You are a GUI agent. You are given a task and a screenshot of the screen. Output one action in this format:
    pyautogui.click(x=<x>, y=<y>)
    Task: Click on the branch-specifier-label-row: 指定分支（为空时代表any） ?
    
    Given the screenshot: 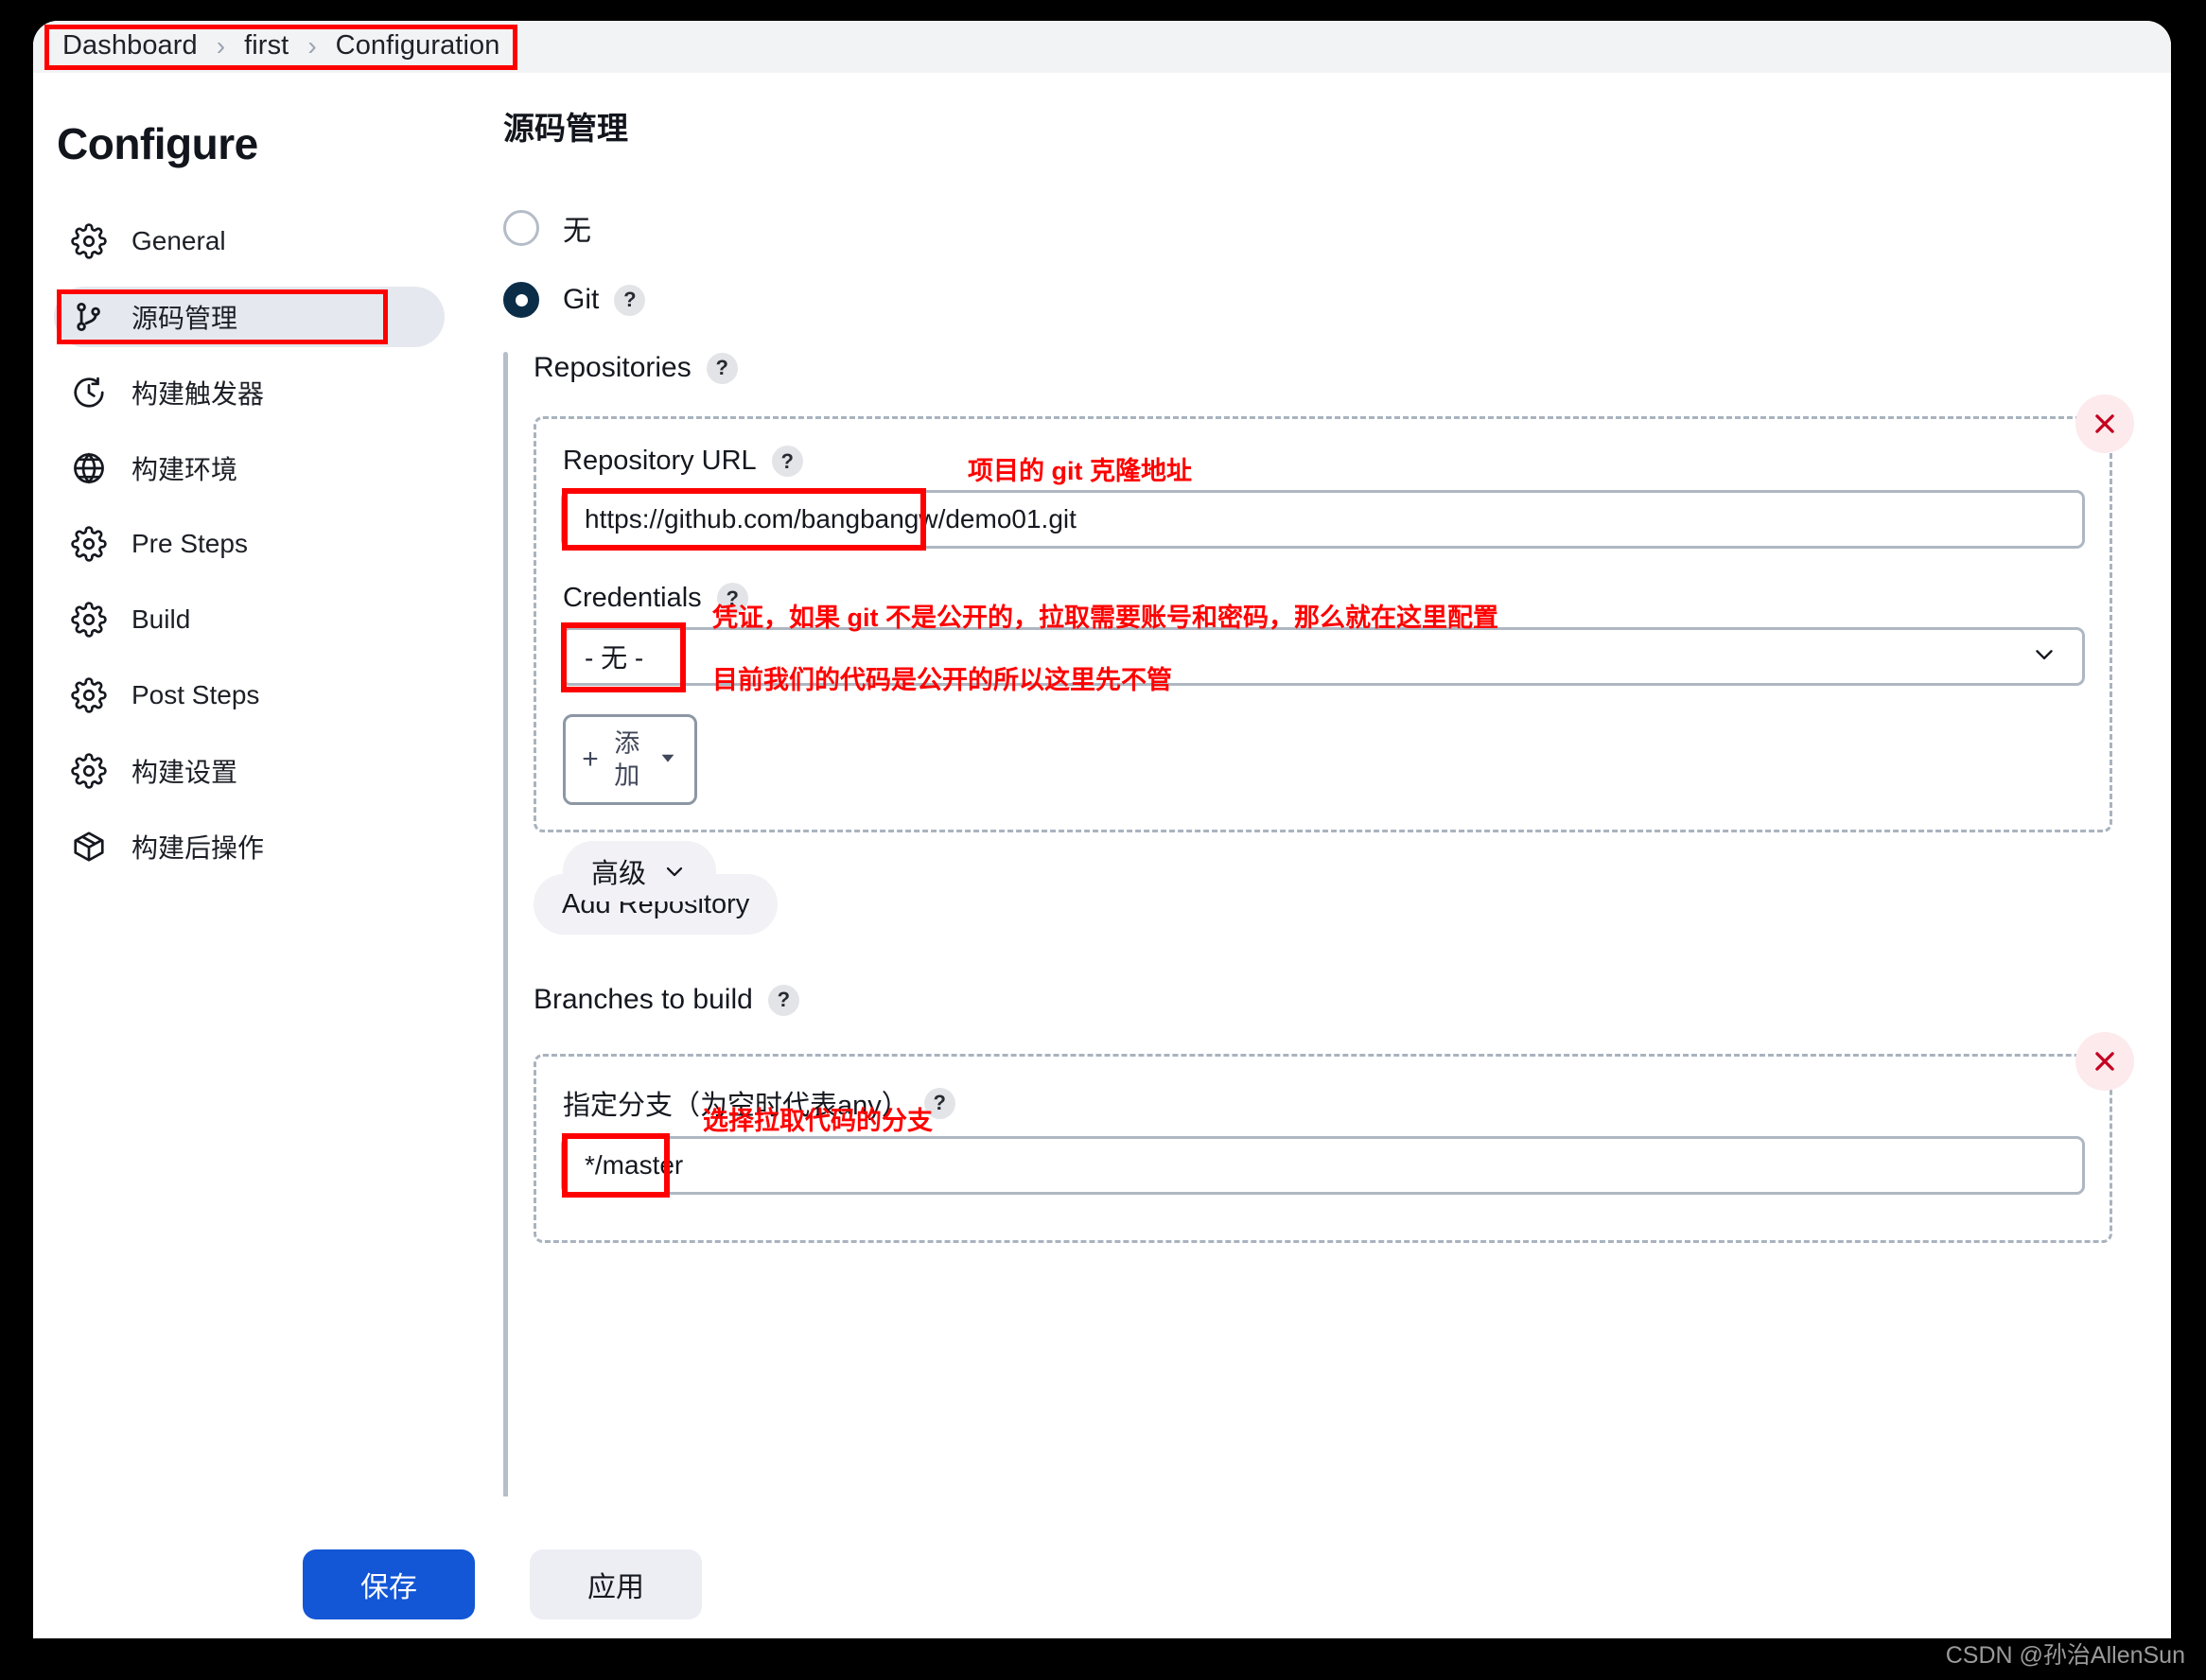 What is the action you would take?
    pyautogui.click(x=1336, y=1103)
    